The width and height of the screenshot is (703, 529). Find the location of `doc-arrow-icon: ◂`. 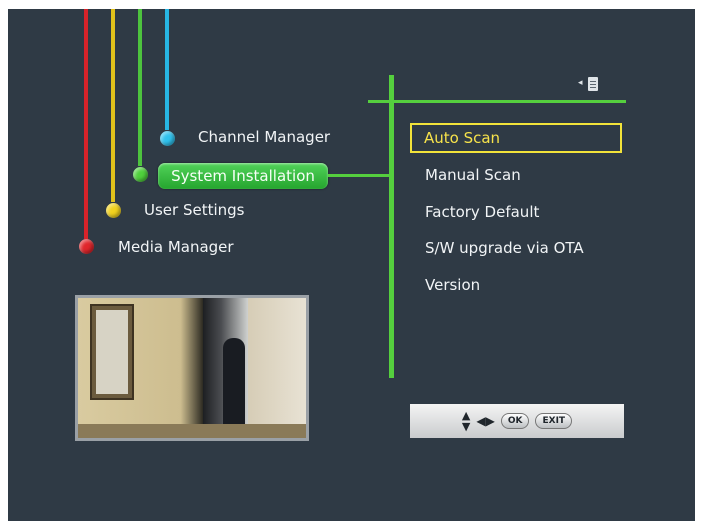

doc-arrow-icon: ◂ is located at coordinates (580, 83).